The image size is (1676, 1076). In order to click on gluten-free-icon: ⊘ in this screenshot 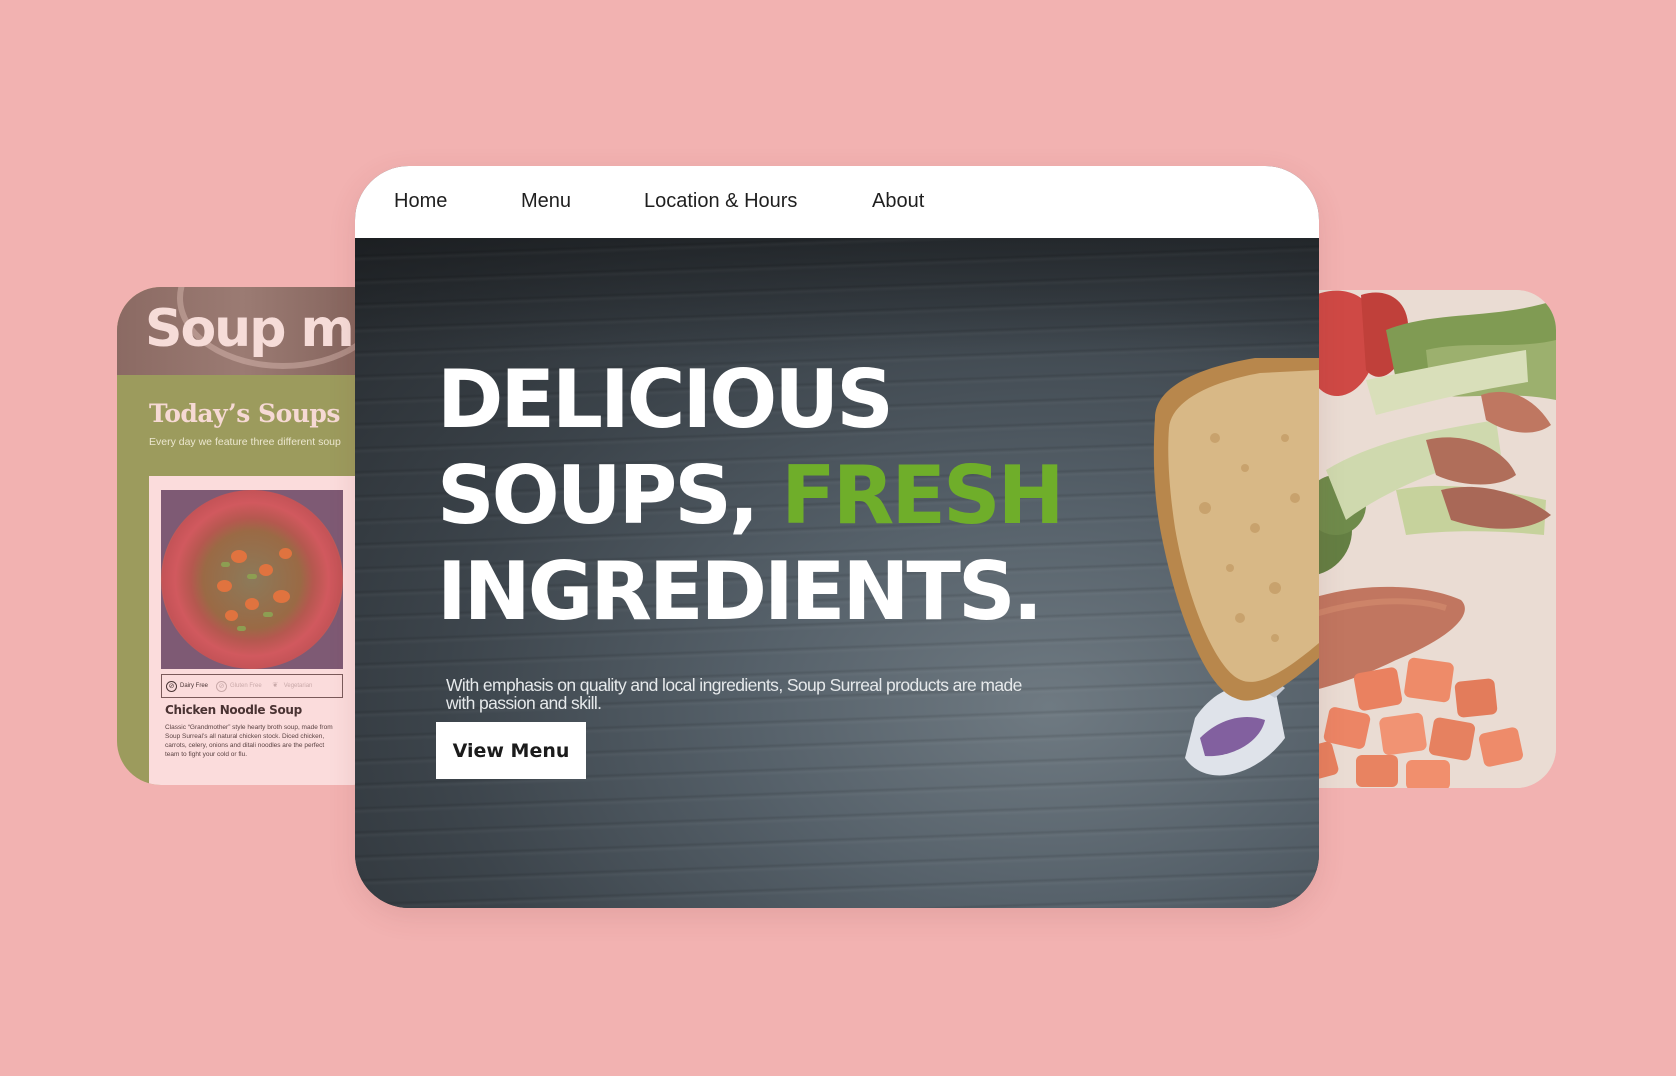, I will do `click(222, 686)`.